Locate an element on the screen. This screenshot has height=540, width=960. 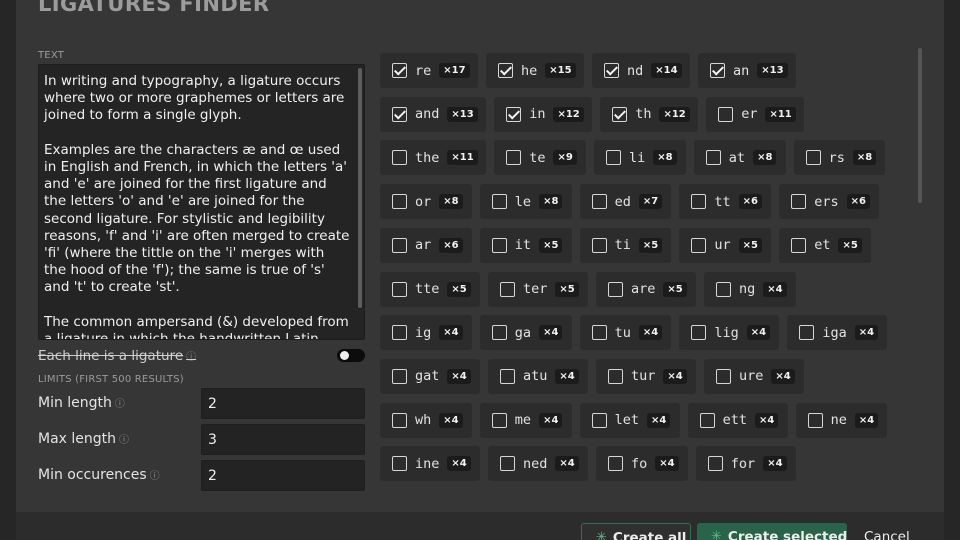
ligature-chip: it ×5 is located at coordinates (525, 245).